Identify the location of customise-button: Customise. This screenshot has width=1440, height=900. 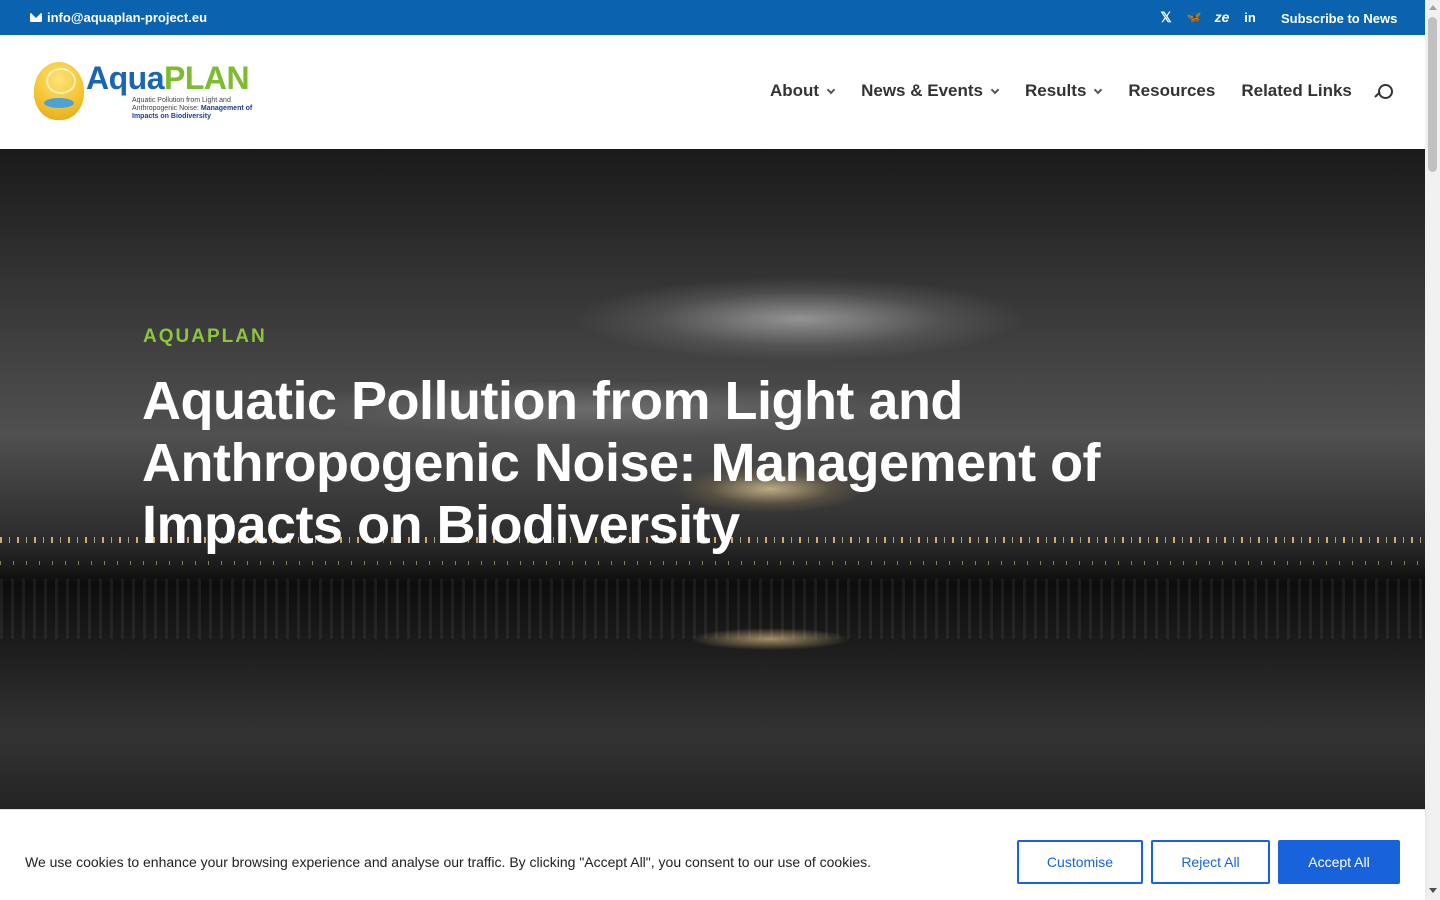
(1080, 862).